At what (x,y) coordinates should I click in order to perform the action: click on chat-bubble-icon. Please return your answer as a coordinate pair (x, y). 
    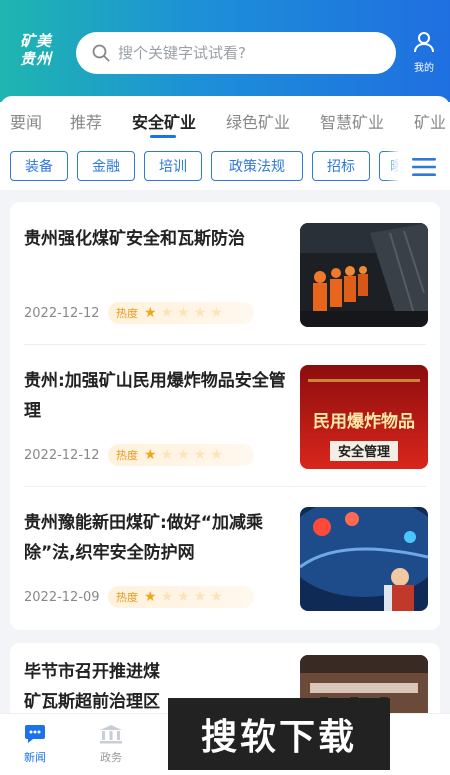
    Looking at the image, I should click on (35, 734).